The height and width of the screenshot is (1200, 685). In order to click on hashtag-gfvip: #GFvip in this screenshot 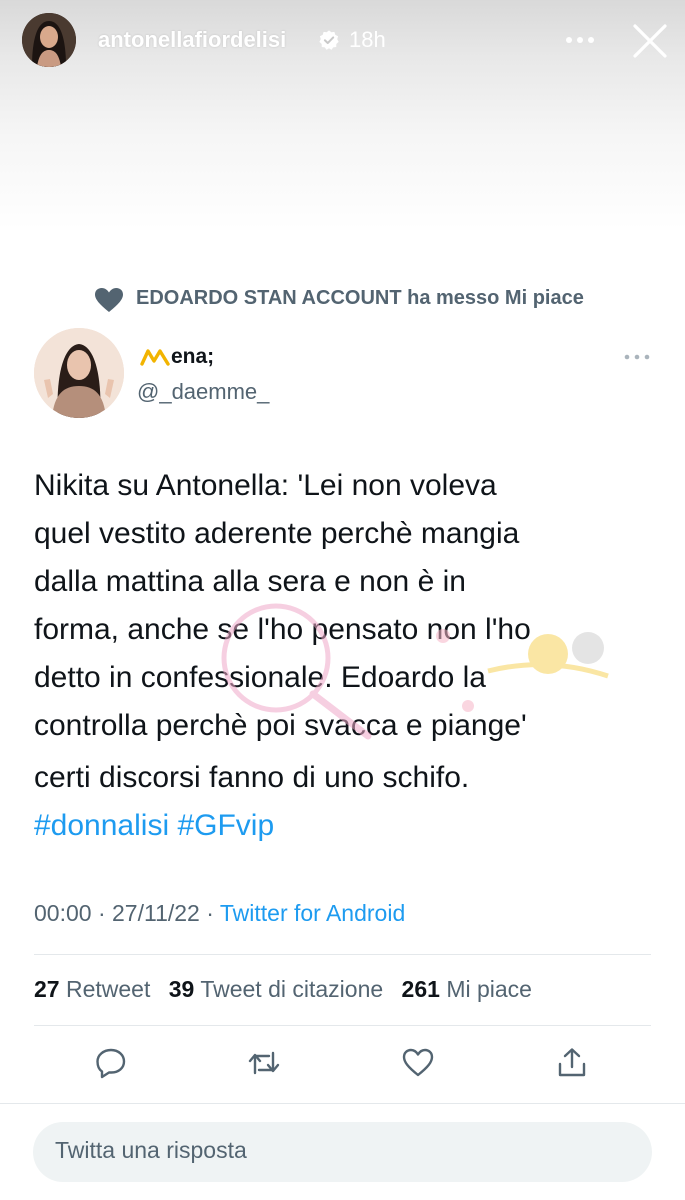, I will do `click(225, 825)`.